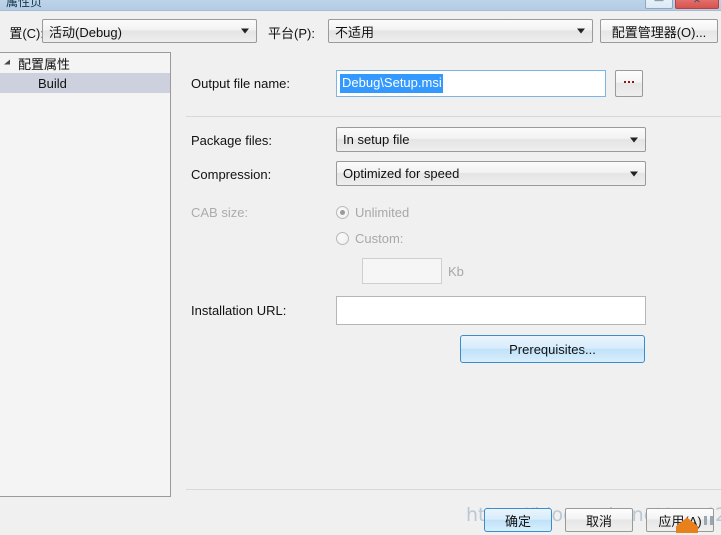  Describe the element at coordinates (231, 174) in the screenshot. I see `compression-label: Compression:` at that location.